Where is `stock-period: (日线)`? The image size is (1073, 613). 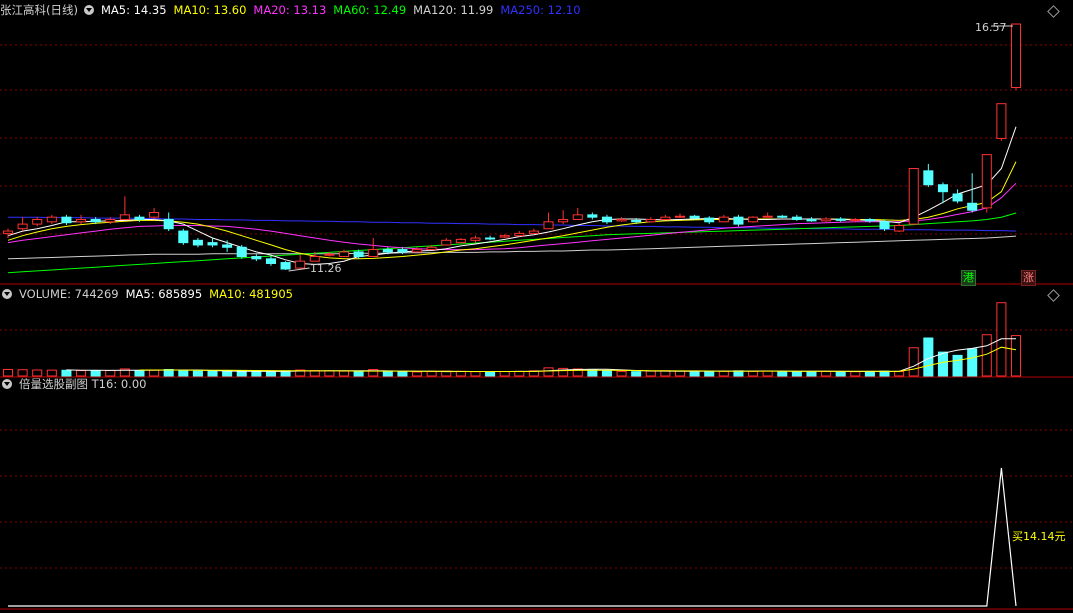 stock-period: (日线) is located at coordinates (62, 10).